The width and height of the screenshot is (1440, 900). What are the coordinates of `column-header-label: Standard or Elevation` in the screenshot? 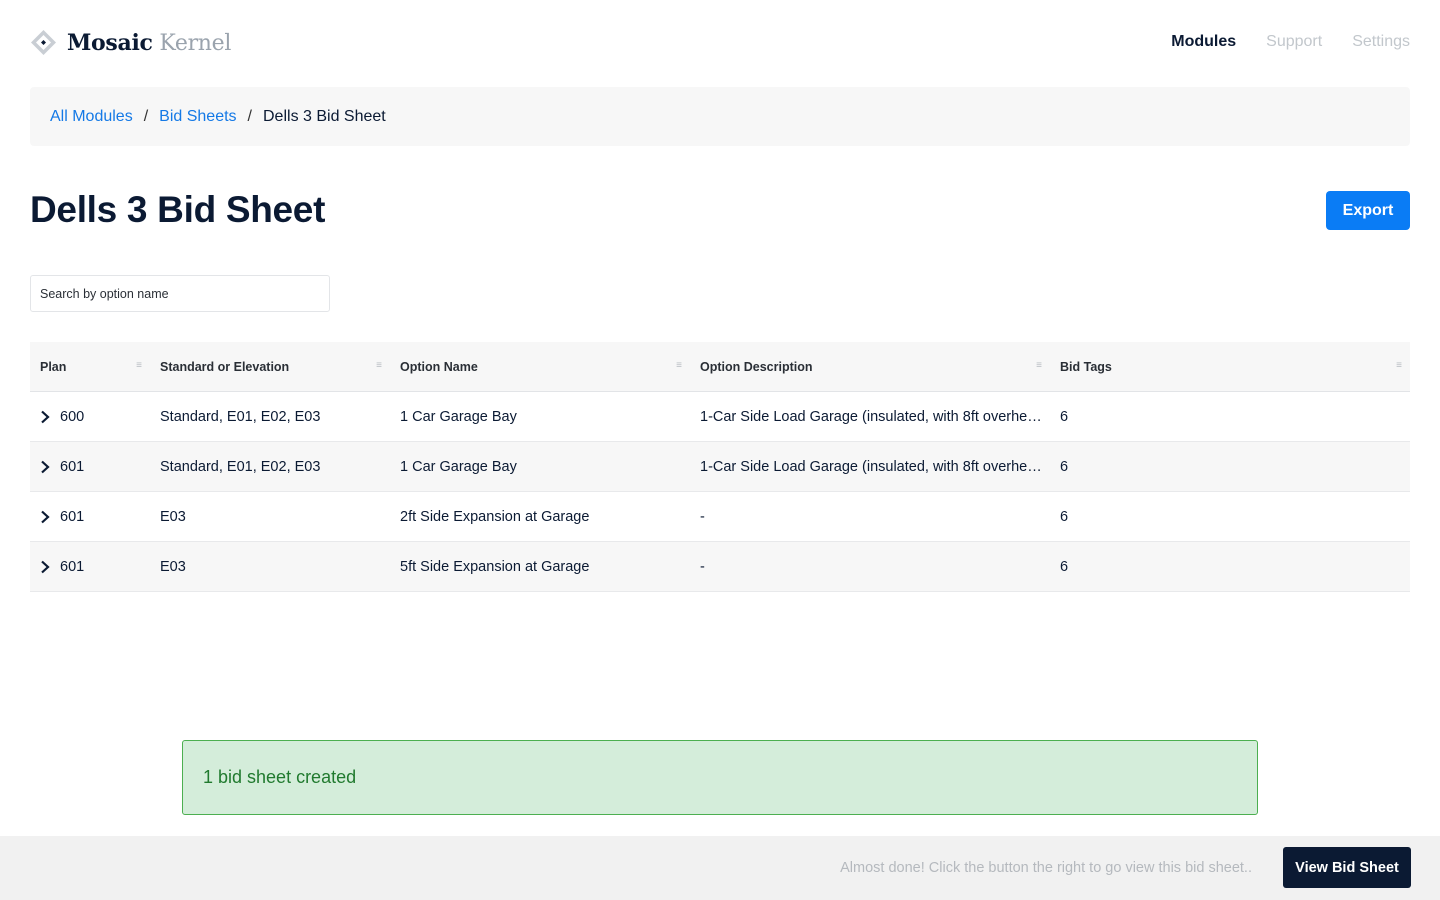 It's located at (225, 367).